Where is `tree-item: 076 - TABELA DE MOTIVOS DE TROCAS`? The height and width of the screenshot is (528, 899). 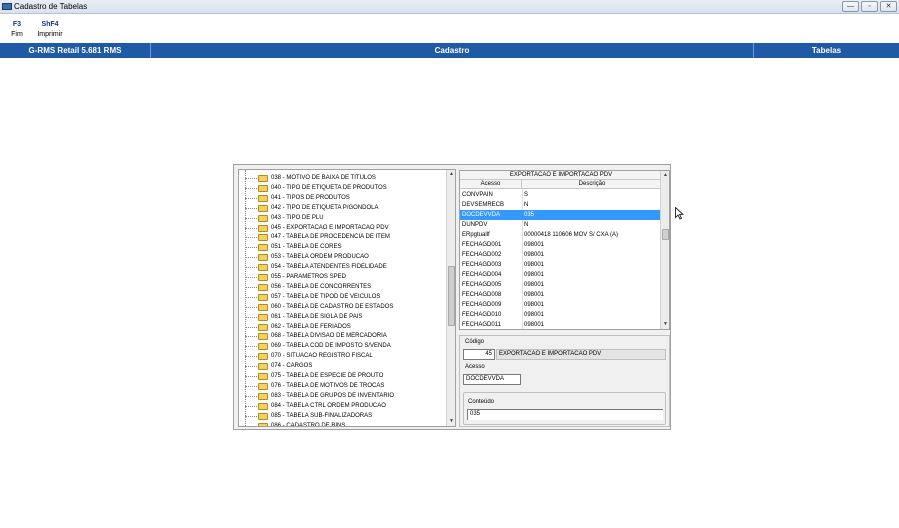 tree-item: 076 - TABELA DE MOTIVOS DE TROCAS is located at coordinates (344, 386).